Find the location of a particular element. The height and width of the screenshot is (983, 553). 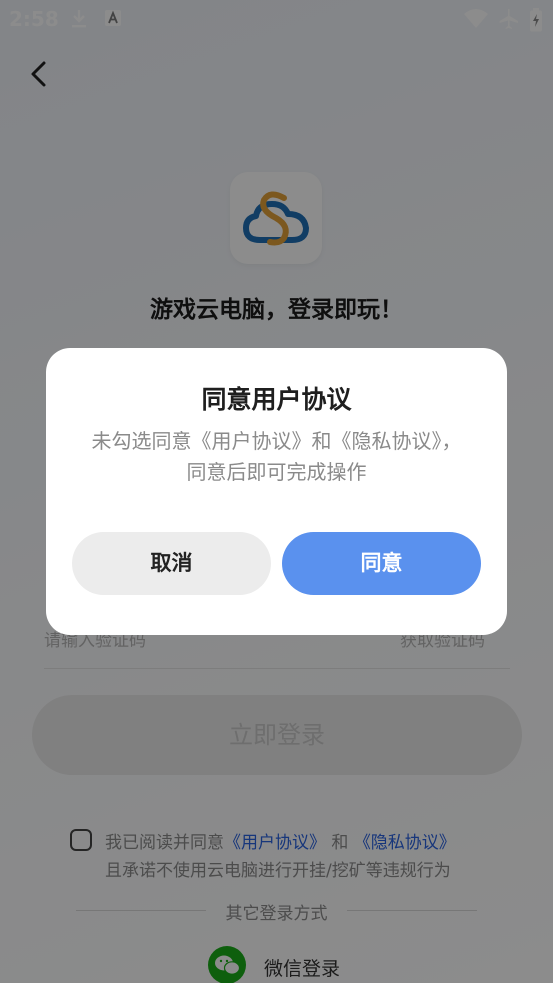

dialog-message: 未勾选同意《用户协议》和《隐私协议》，同意后即可完成操作 is located at coordinates (276, 456).